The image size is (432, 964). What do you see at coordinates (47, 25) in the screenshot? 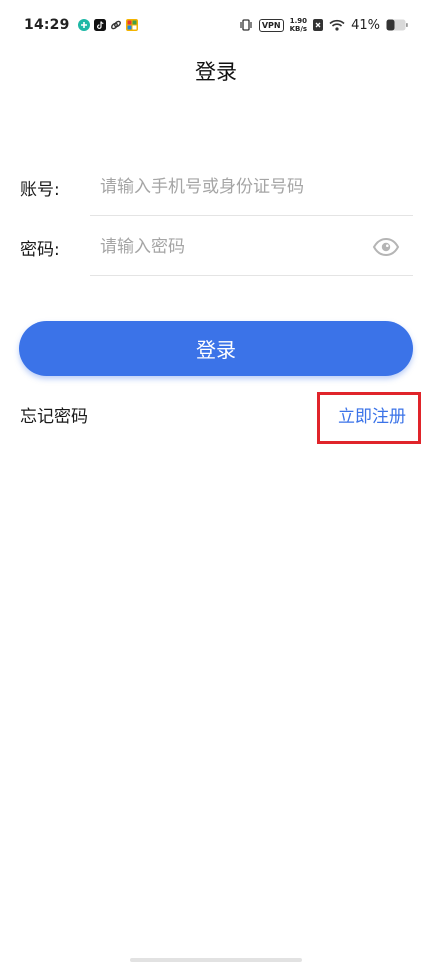
I see `status-time: 14:29` at bounding box center [47, 25].